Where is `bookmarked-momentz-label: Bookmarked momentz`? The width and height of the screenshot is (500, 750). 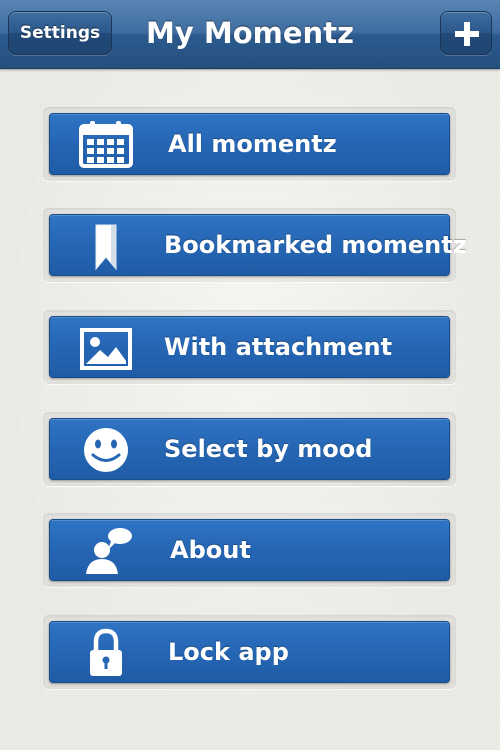 bookmarked-momentz-label: Bookmarked momentz is located at coordinates (315, 245).